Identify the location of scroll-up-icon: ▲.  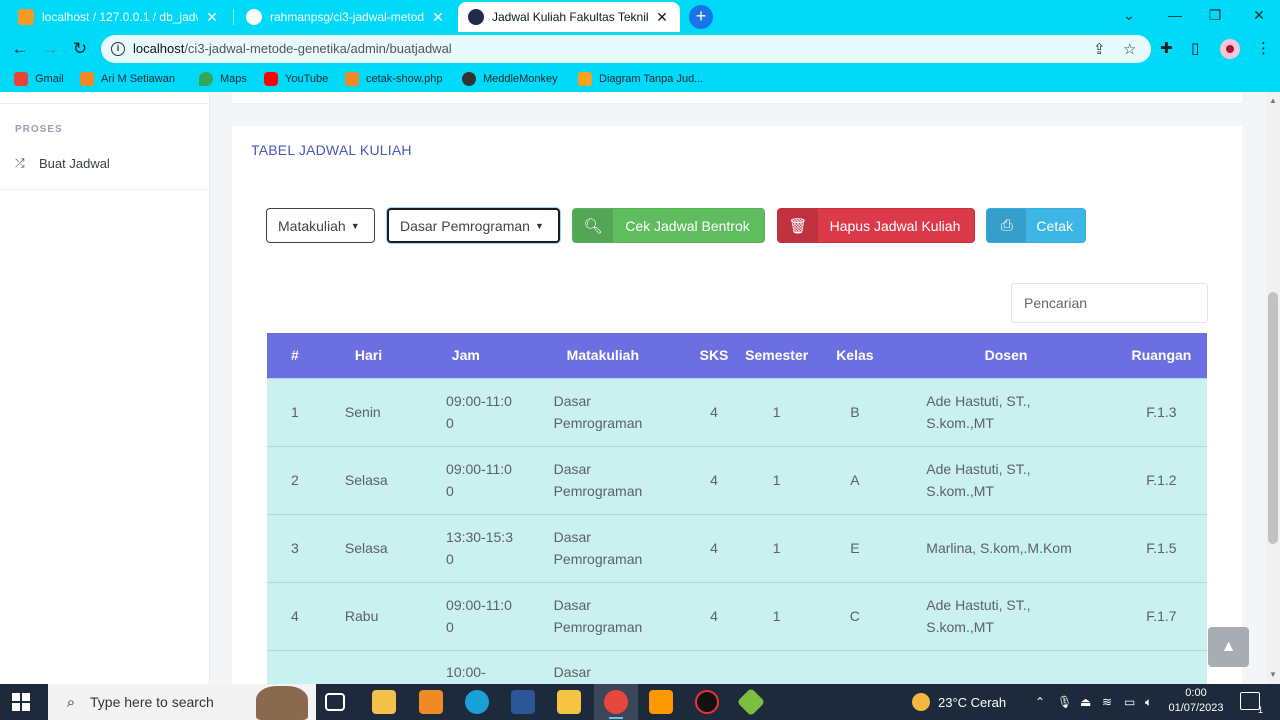
(1273, 101).